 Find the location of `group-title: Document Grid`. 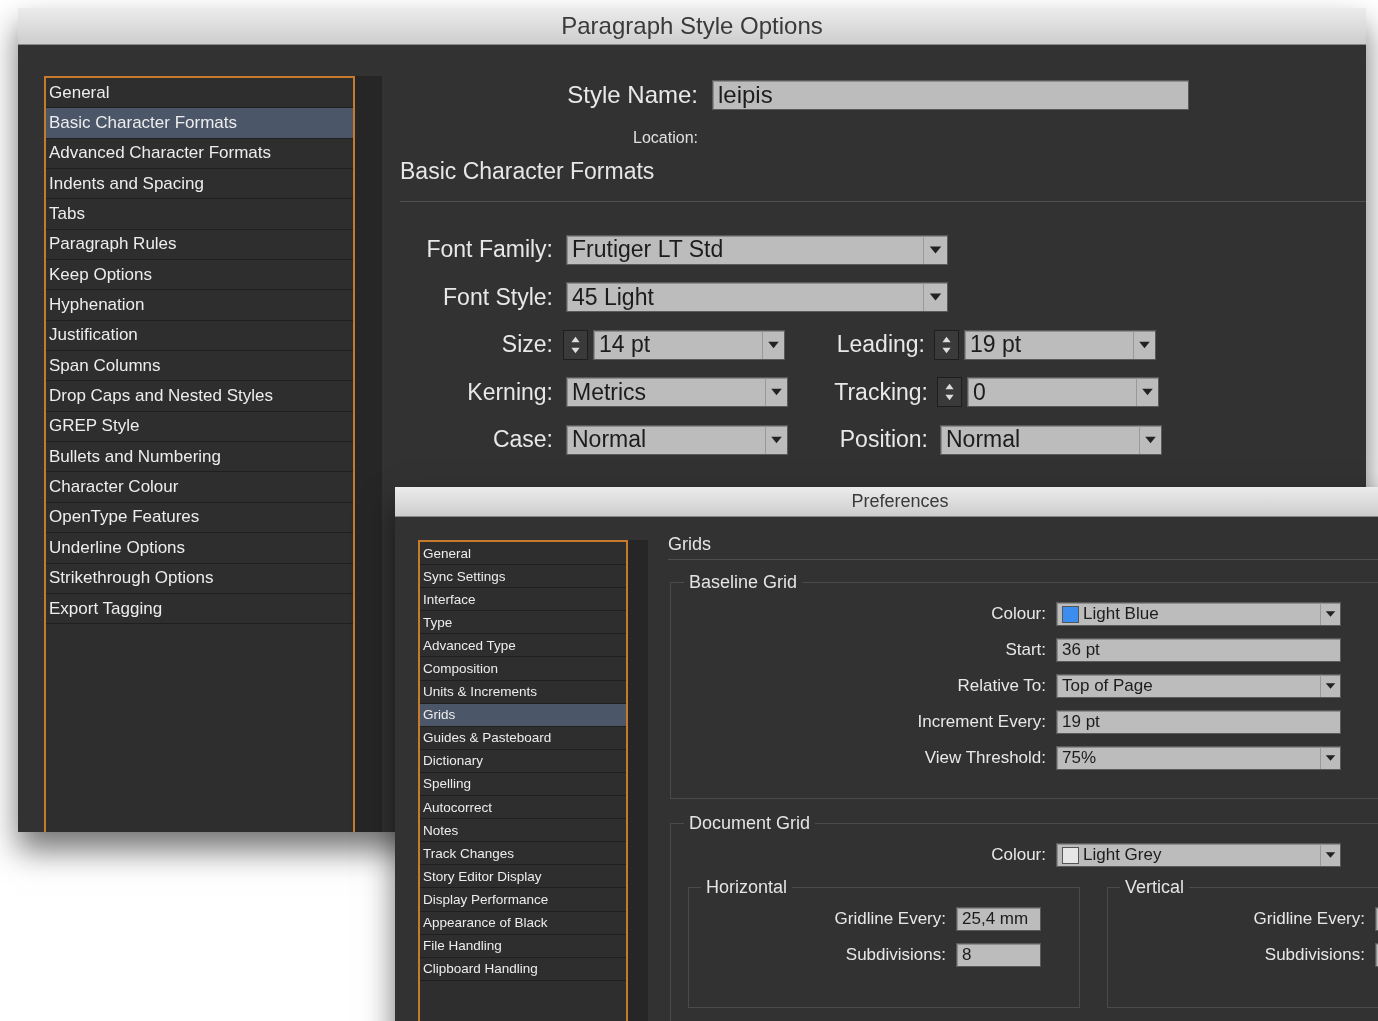

group-title: Document Grid is located at coordinates (750, 823).